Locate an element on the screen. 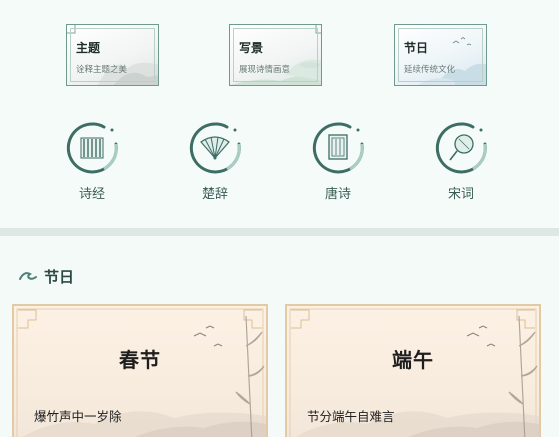 Image resolution: width=559 pixels, height=437 pixels. section-divider is located at coordinates (279, 232).